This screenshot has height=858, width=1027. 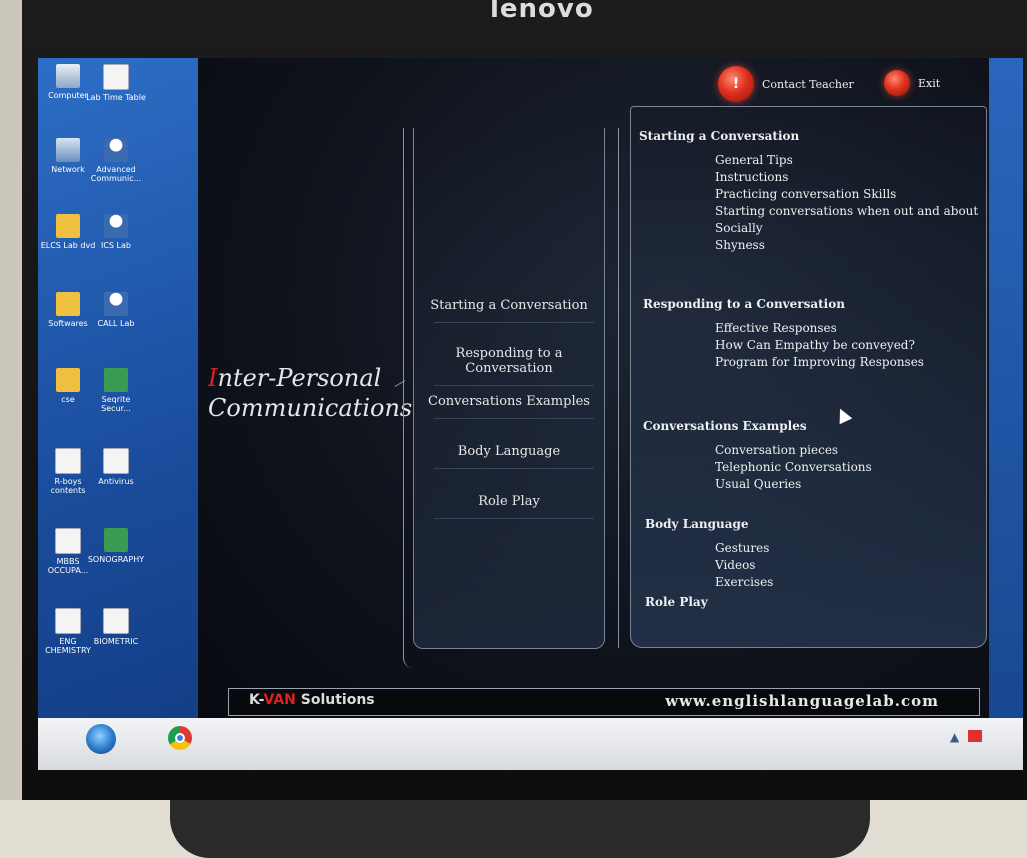 I want to click on section-heading: Role Play, so click(x=676, y=602).